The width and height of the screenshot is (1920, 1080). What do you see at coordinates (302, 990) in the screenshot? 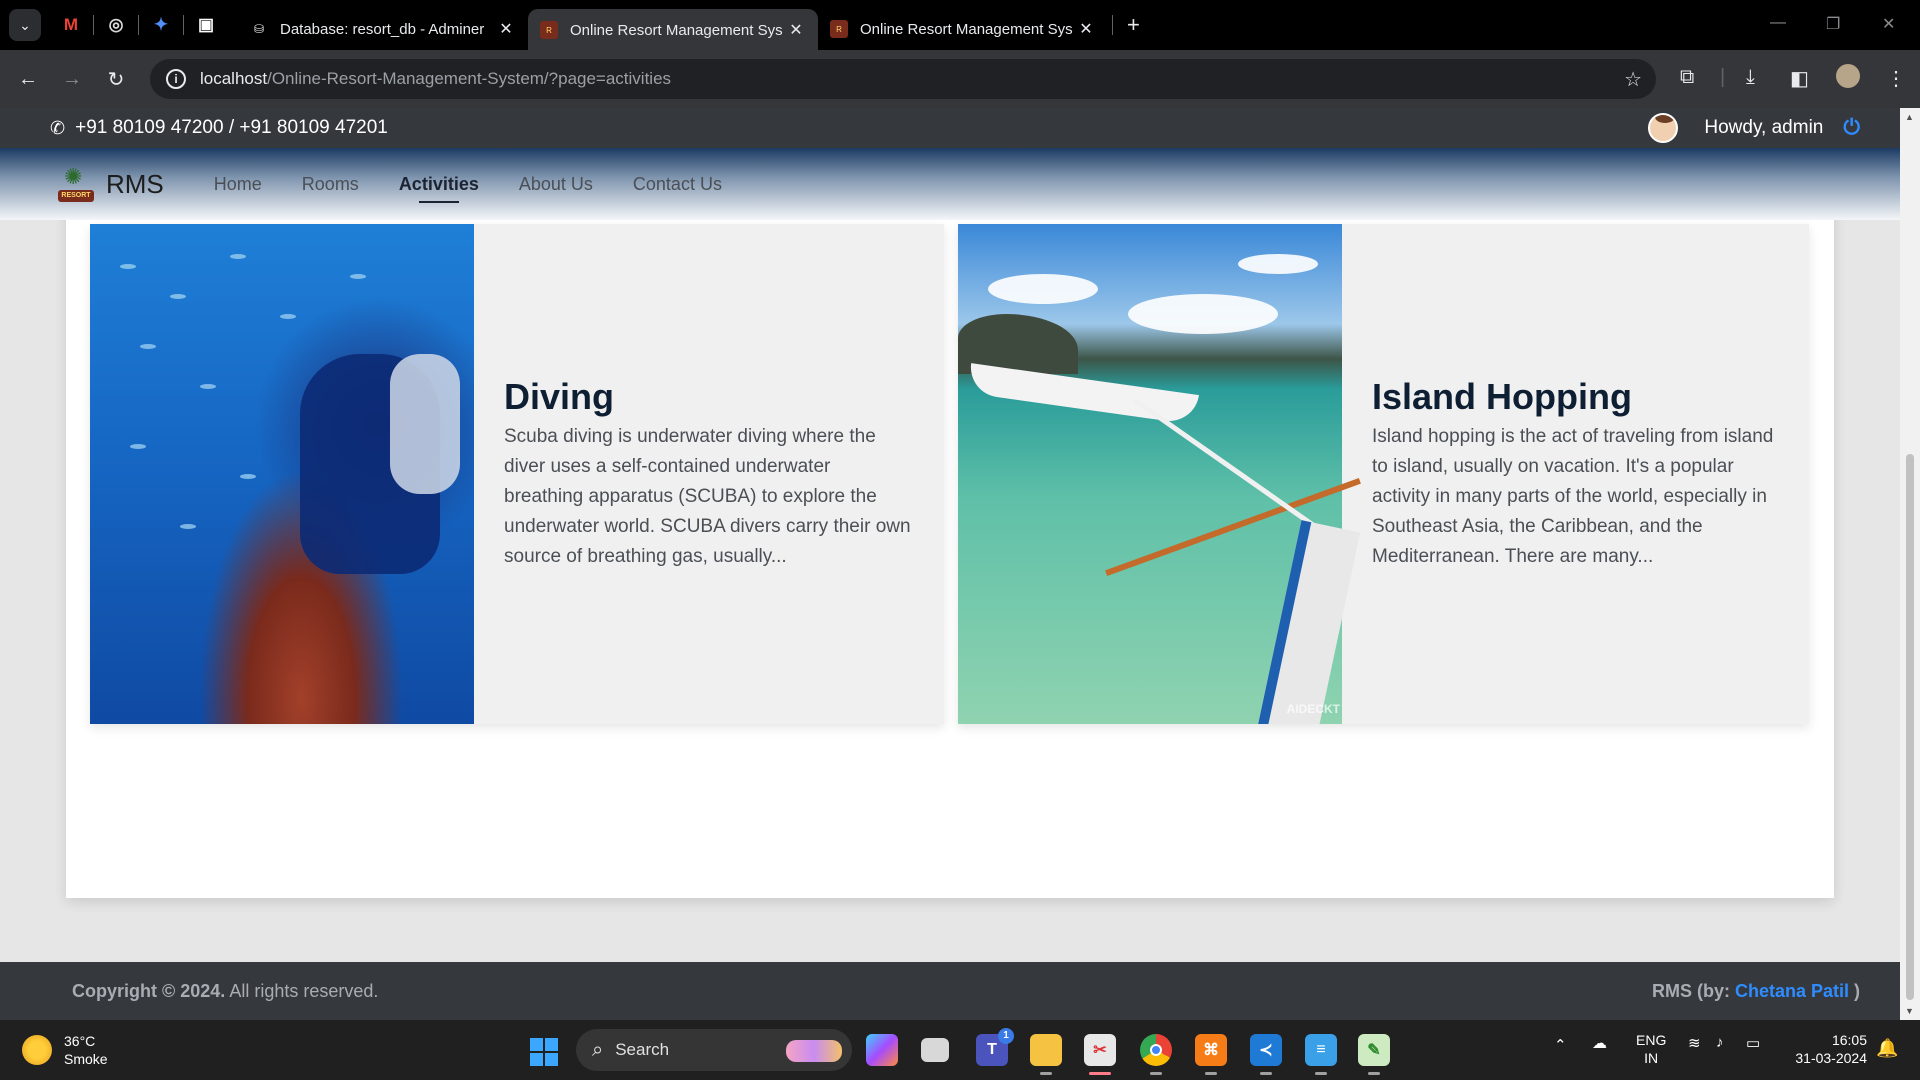
I see `copyright-rest: All rights reserved.` at bounding box center [302, 990].